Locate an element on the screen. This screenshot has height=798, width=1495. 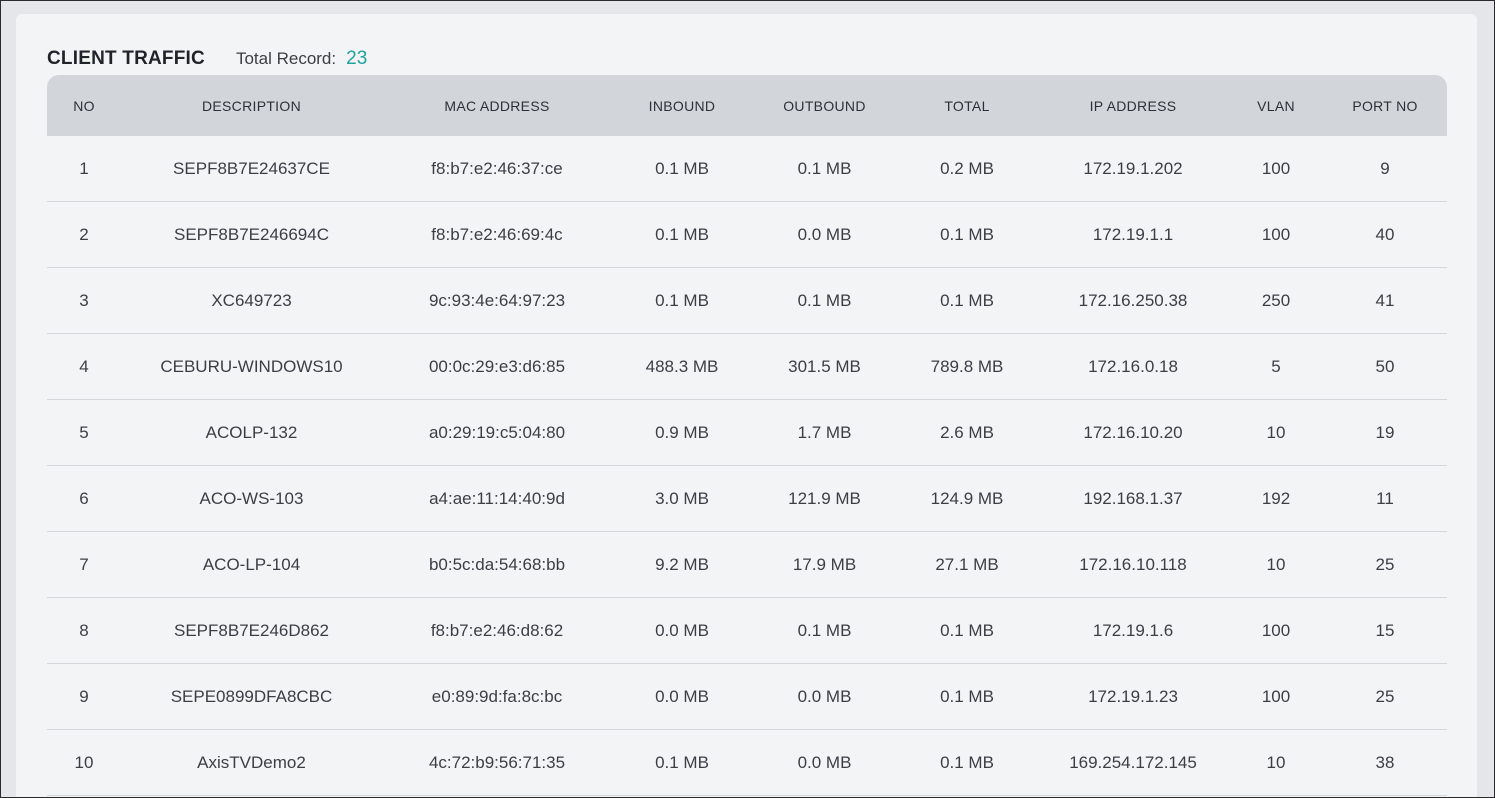
cell-total: 0.2 MB is located at coordinates (967, 168).